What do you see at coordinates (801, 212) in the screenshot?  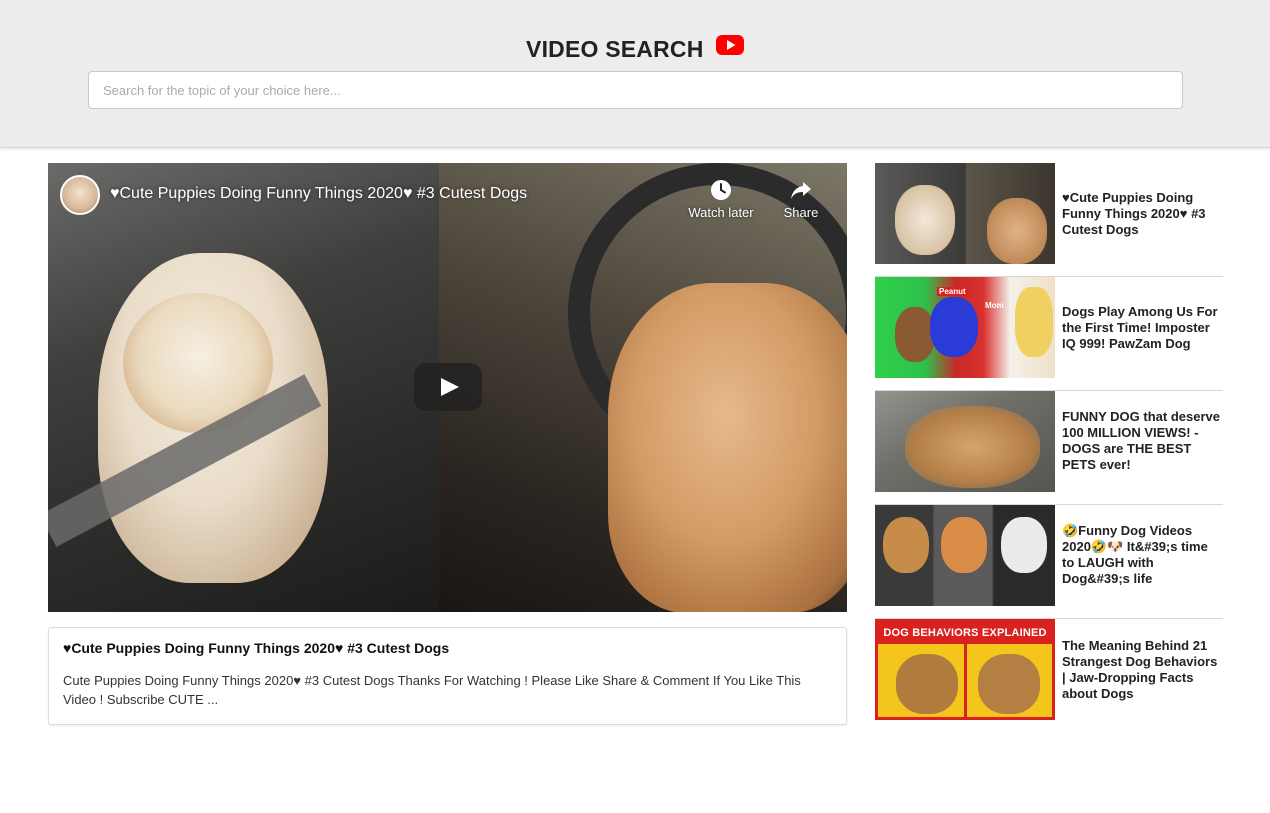 I see `share-label: Share` at bounding box center [801, 212].